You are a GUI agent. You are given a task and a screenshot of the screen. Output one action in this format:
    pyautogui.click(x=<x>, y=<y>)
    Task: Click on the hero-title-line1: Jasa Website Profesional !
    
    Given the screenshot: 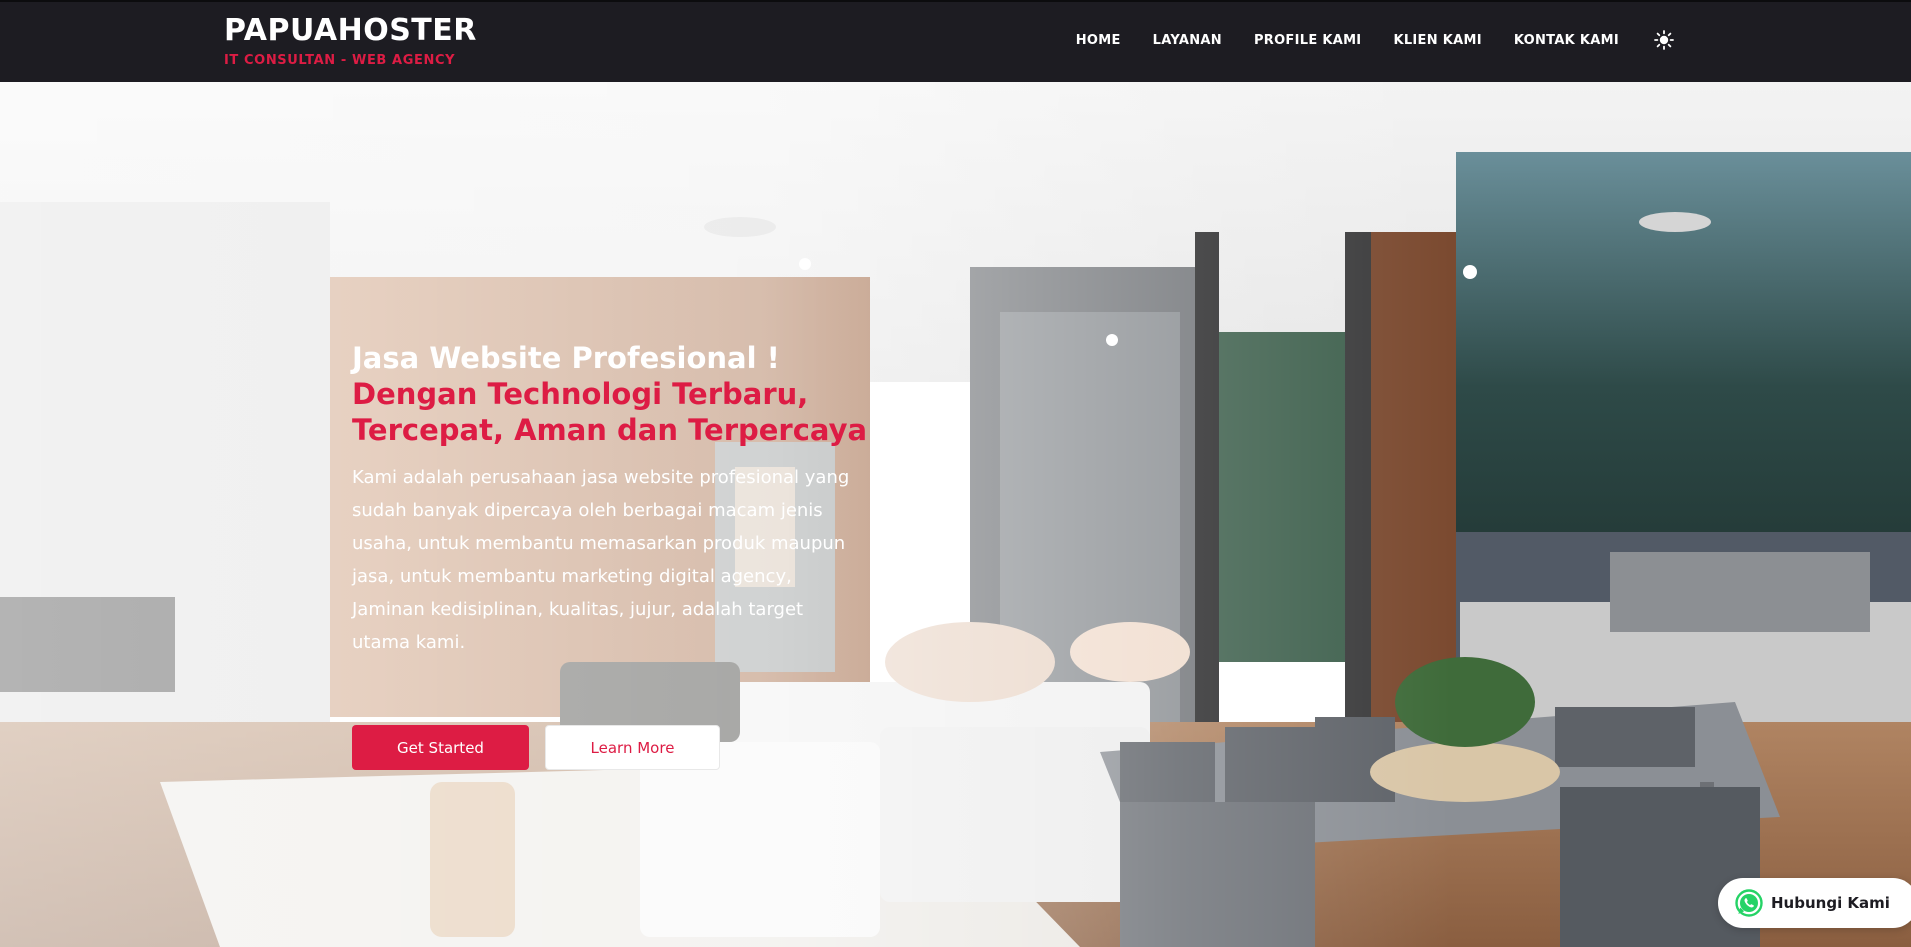 What is the action you would take?
    pyautogui.click(x=566, y=358)
    